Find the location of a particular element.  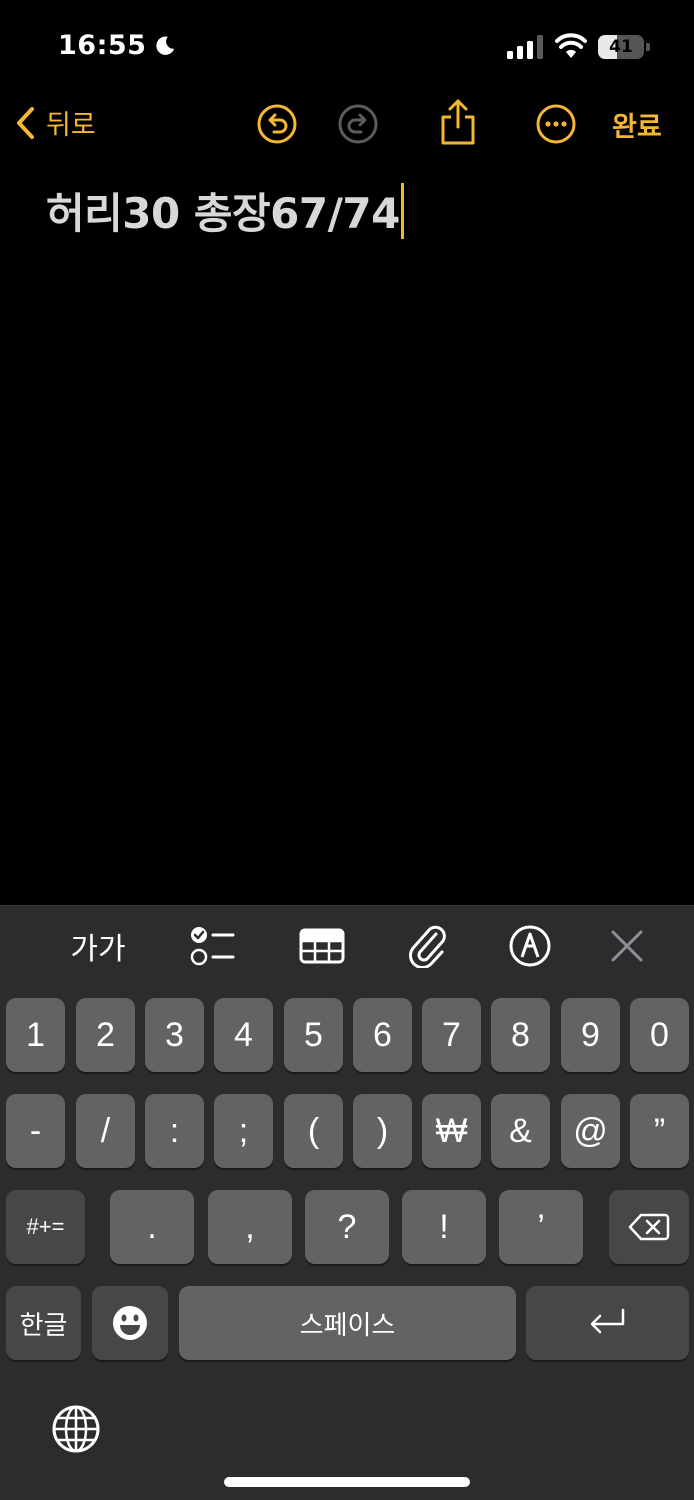

time-group: 16:55 is located at coordinates (117, 45).